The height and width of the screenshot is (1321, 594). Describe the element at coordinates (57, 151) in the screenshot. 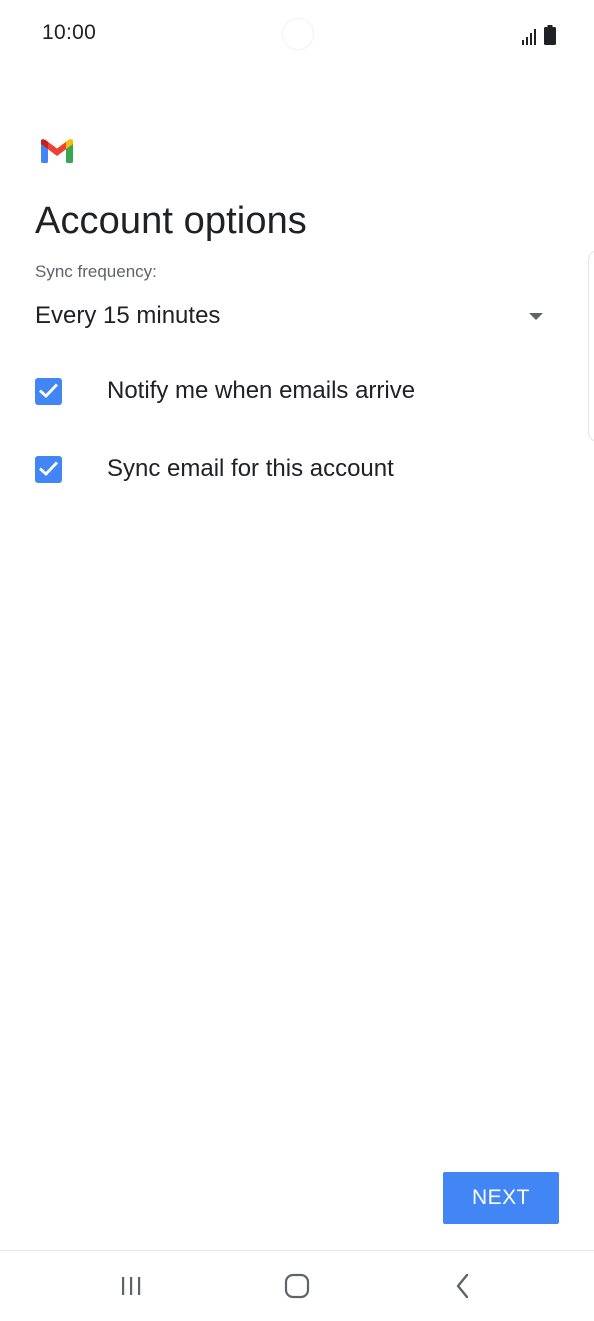

I see `gmail-logo-icon` at that location.